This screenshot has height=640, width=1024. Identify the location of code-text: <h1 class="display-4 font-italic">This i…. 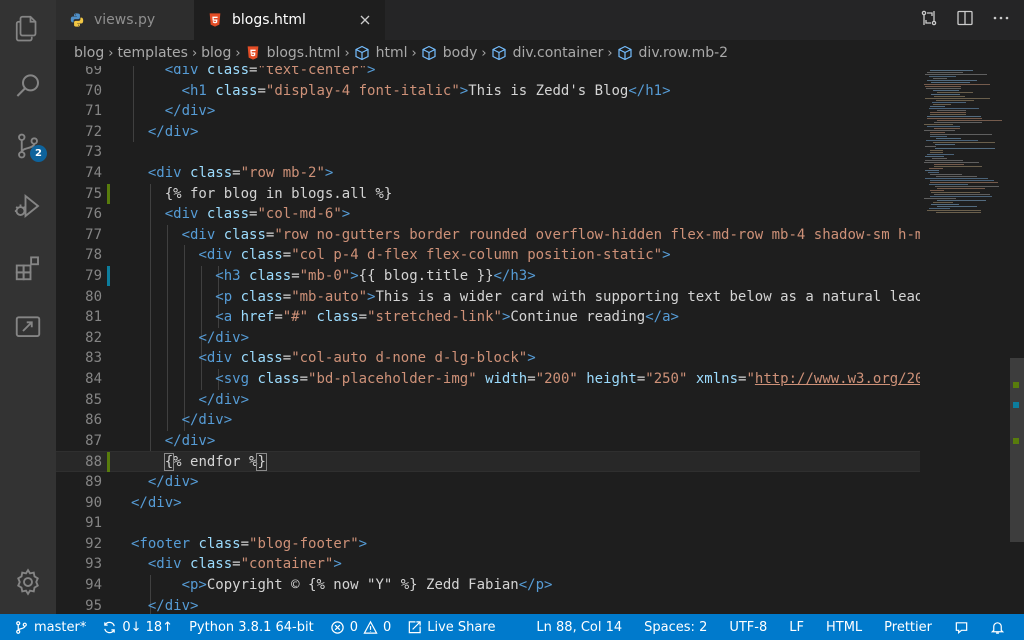
(426, 90).